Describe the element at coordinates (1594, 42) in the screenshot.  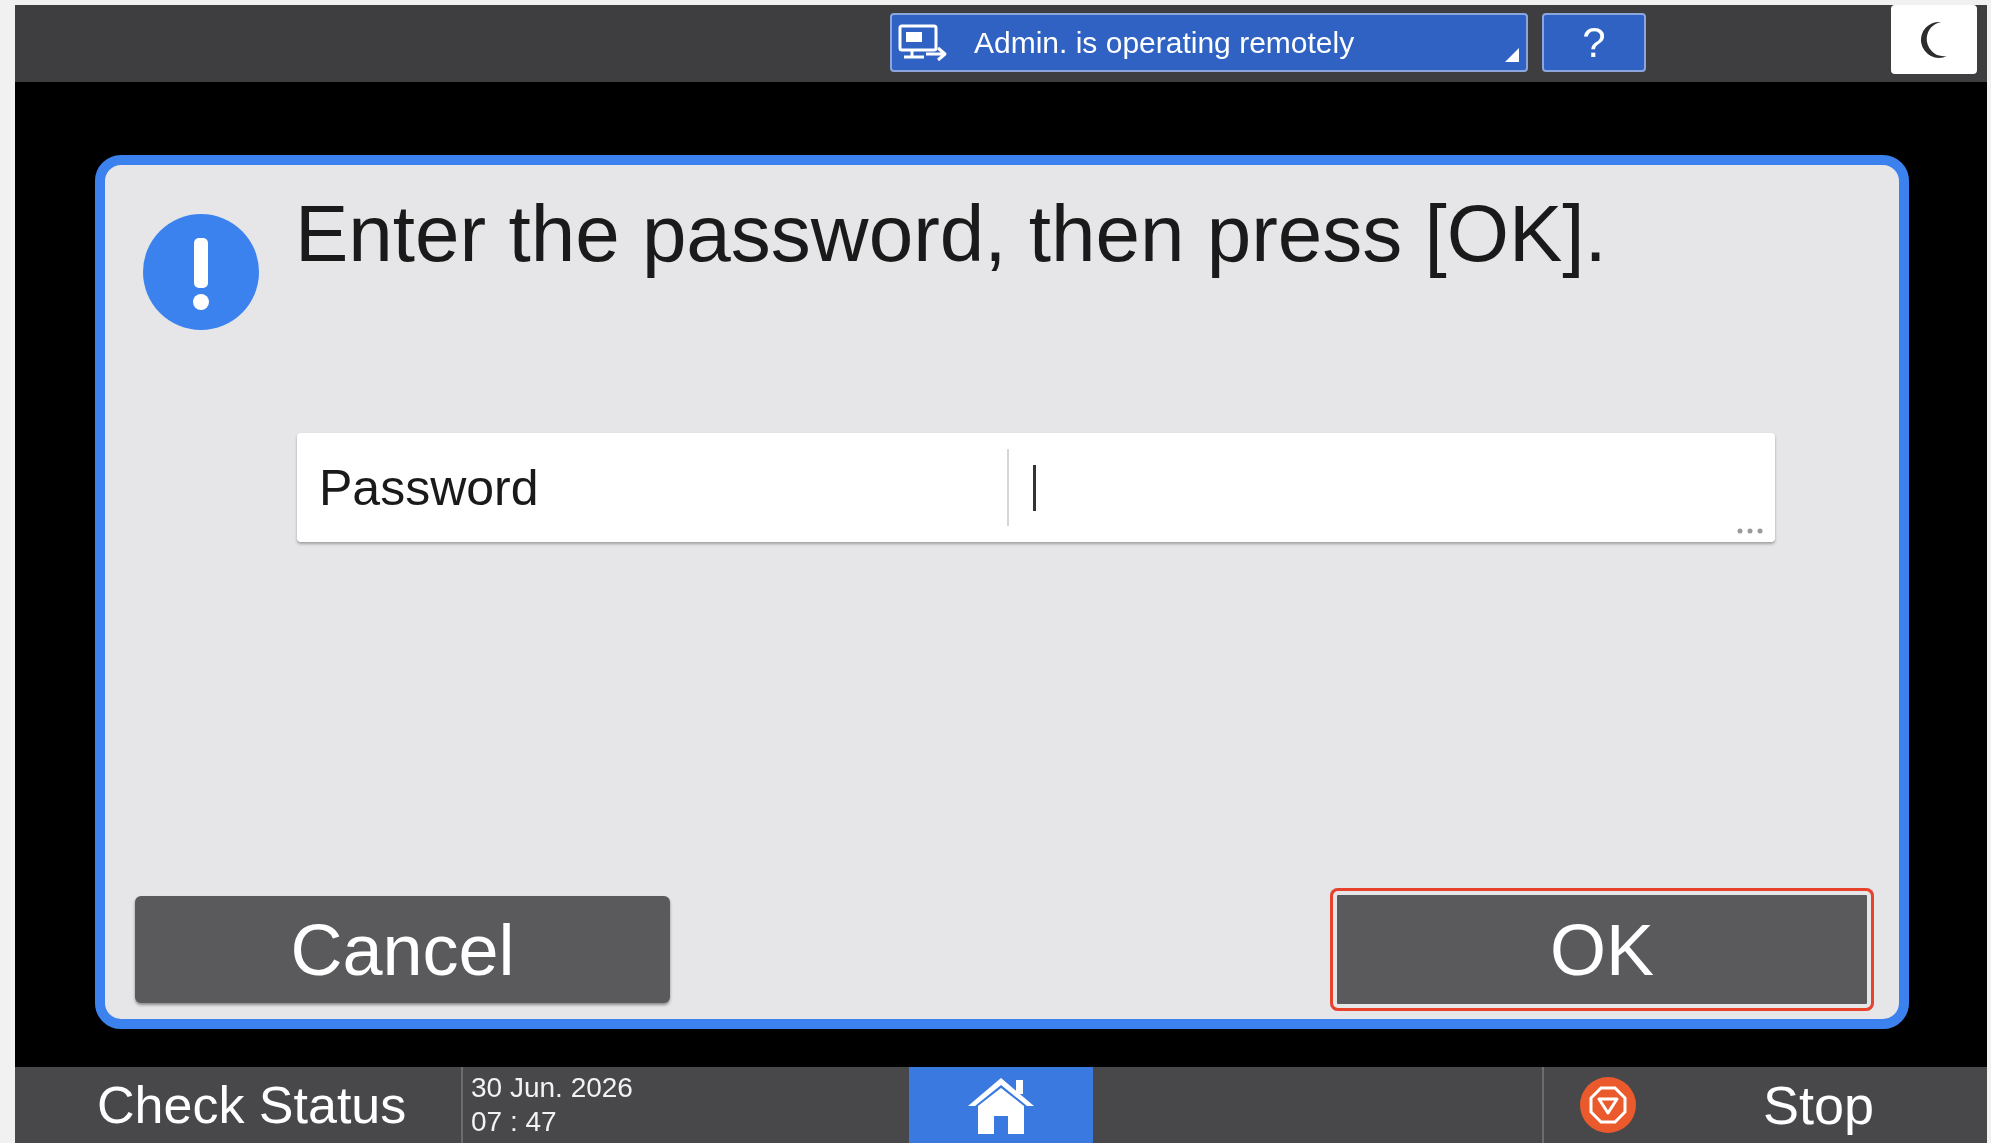
I see `help-button: ?` at that location.